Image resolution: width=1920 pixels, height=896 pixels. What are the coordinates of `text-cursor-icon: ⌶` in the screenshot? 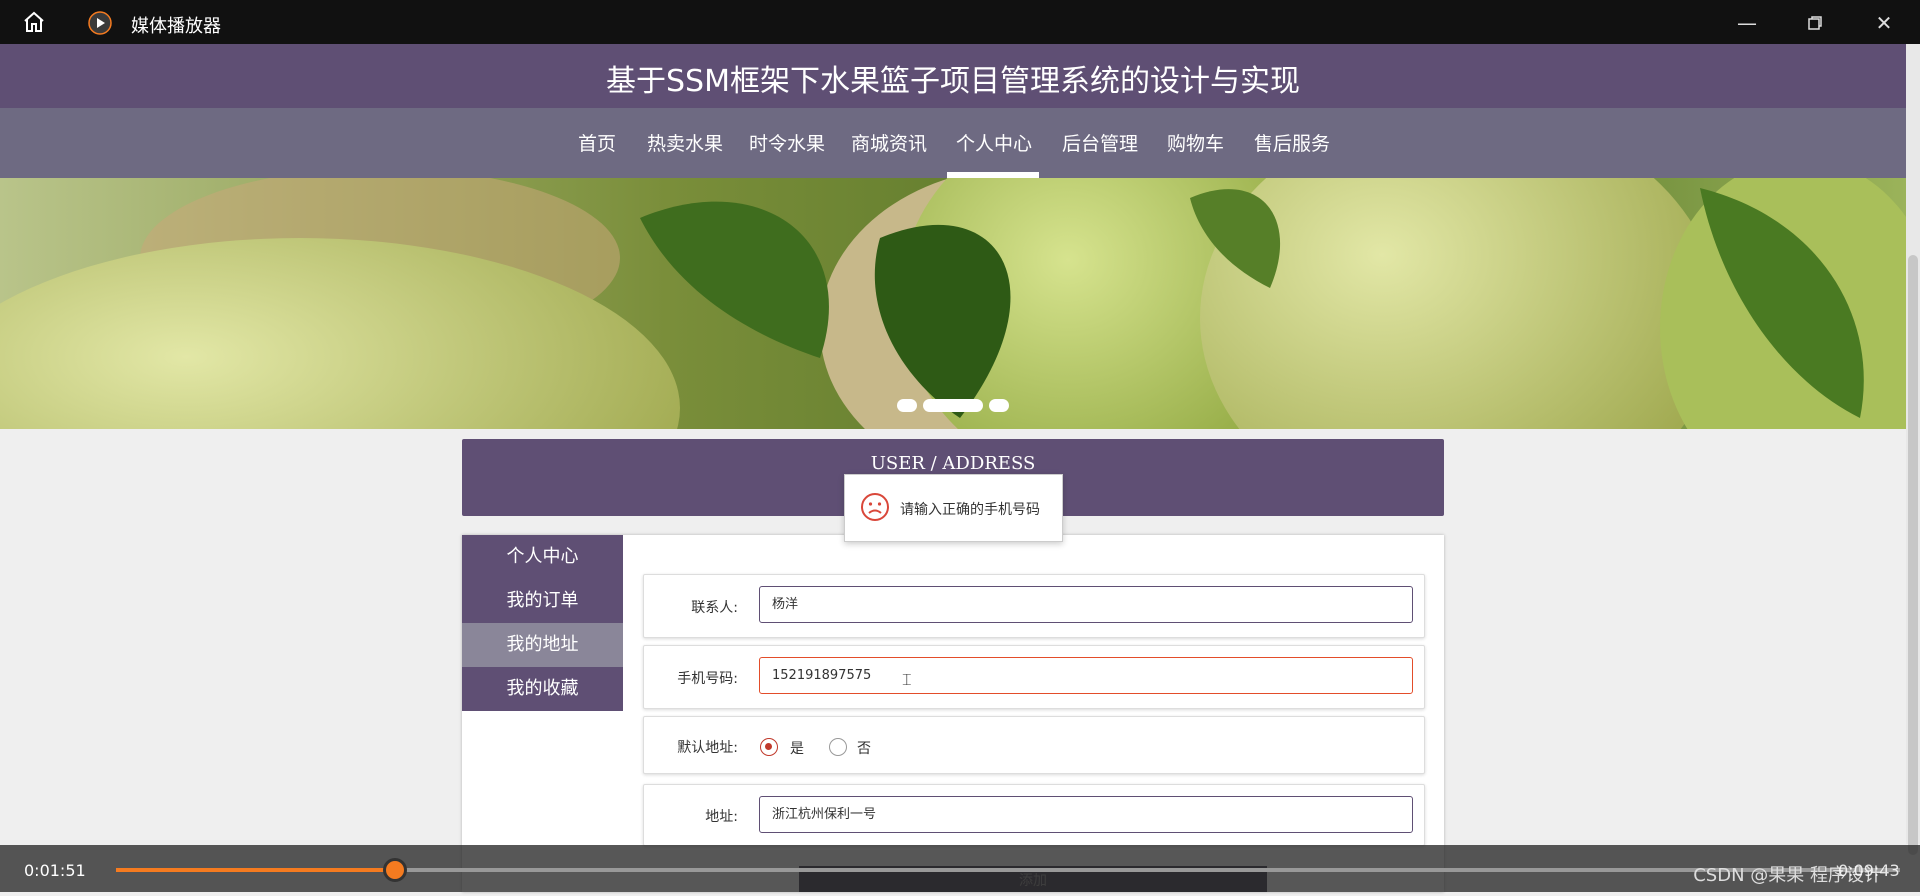 It's located at (907, 679).